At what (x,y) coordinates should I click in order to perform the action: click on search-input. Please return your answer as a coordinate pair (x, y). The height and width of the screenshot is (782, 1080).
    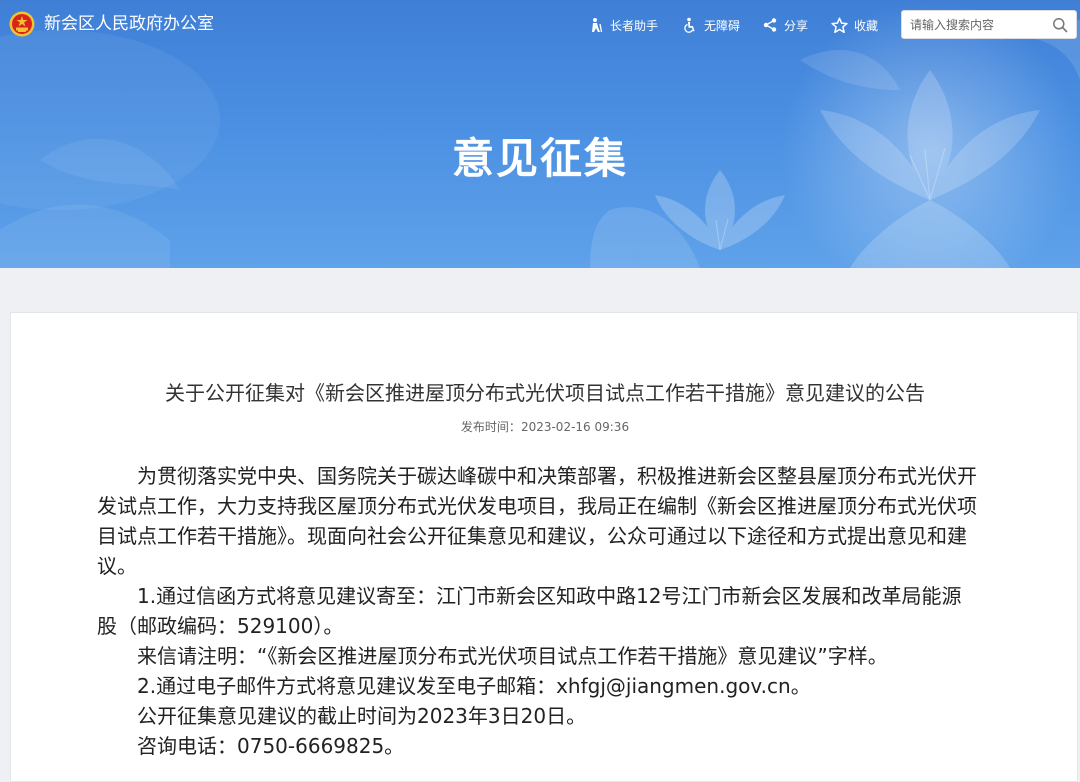
    Looking at the image, I should click on (978, 24).